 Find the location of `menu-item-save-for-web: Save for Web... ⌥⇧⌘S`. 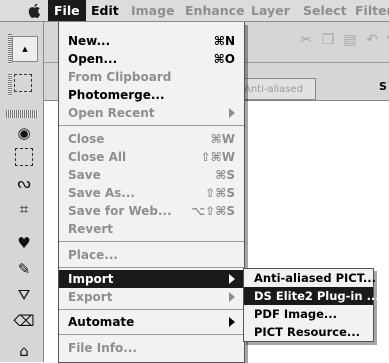

menu-item-save-for-web: Save for Web... ⌥⇧⌘S is located at coordinates (151, 211).